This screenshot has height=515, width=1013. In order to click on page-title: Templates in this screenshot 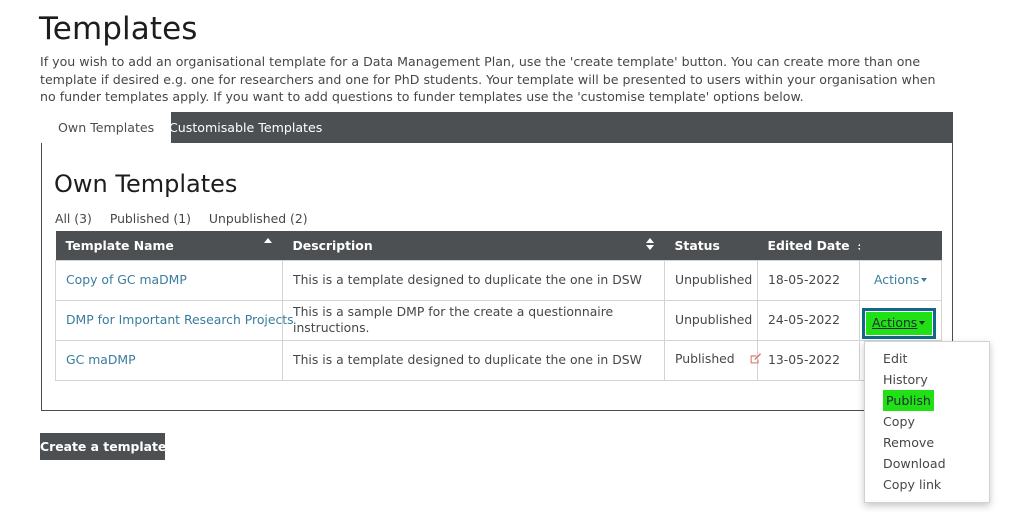, I will do `click(118, 29)`.